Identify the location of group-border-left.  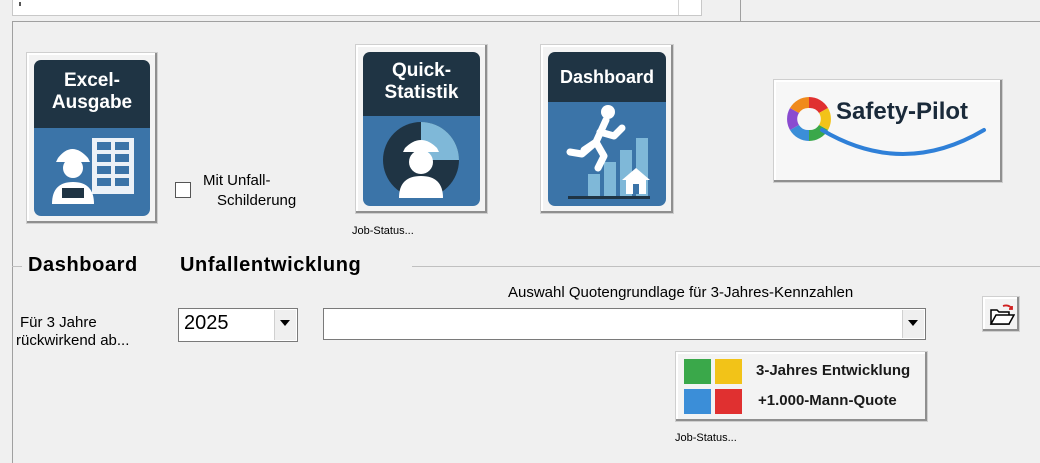
(17, 266).